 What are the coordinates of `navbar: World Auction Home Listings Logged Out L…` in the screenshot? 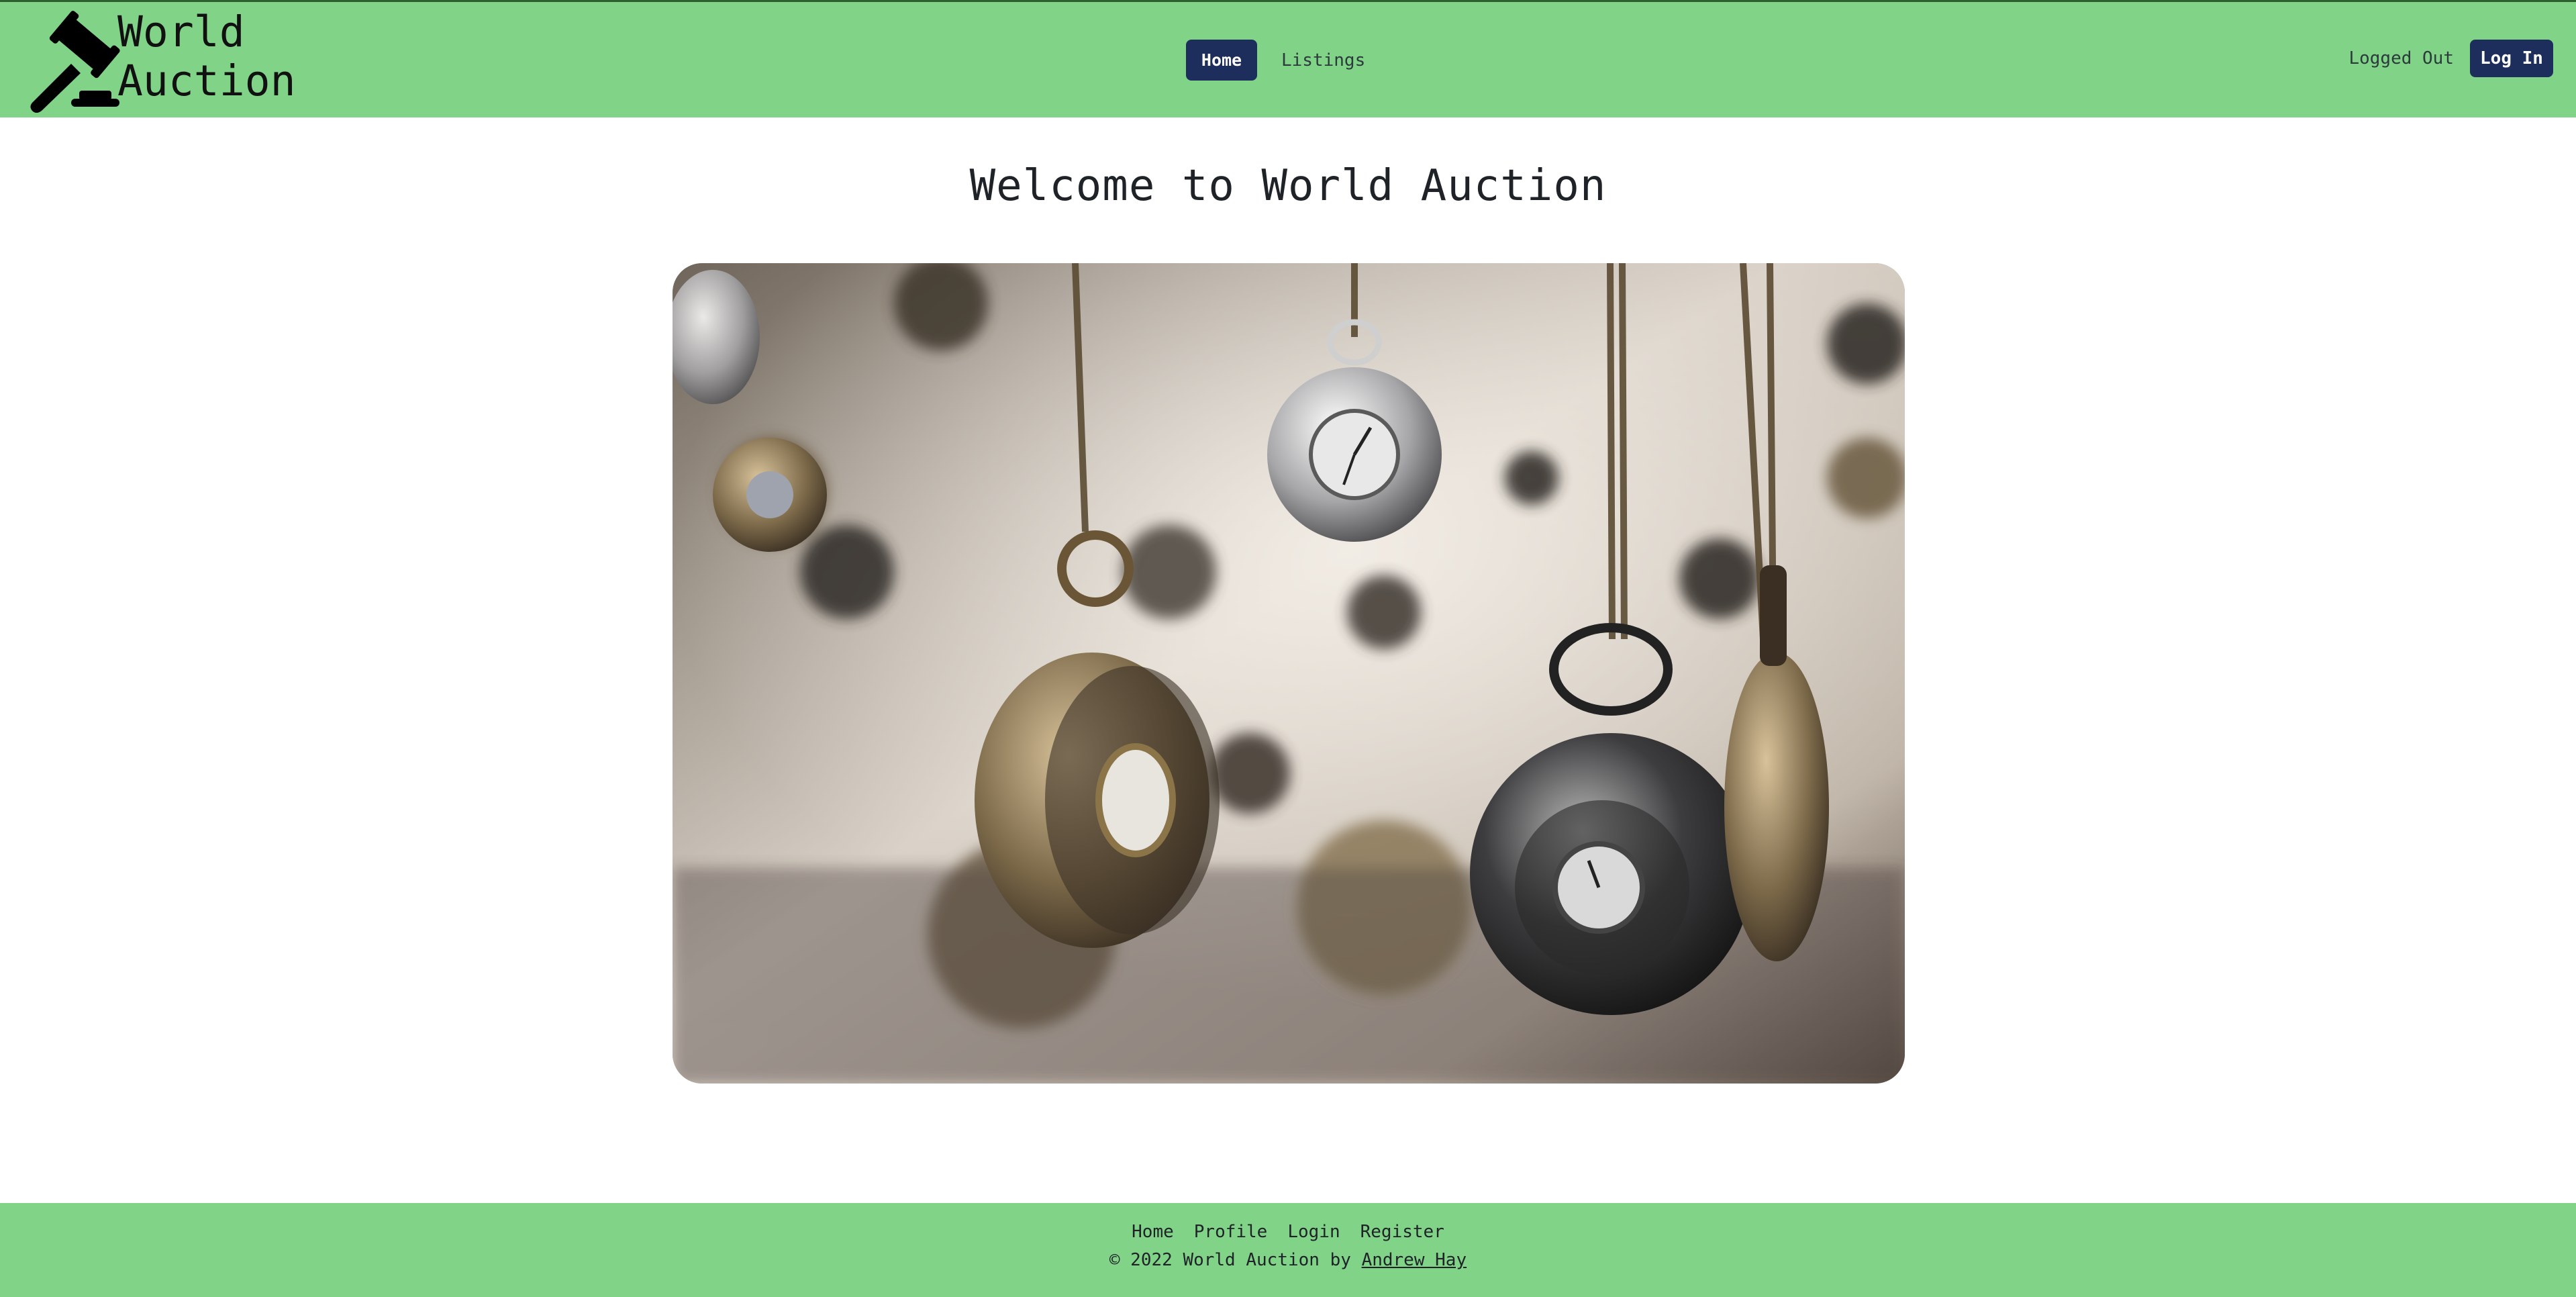 It's located at (1288, 59).